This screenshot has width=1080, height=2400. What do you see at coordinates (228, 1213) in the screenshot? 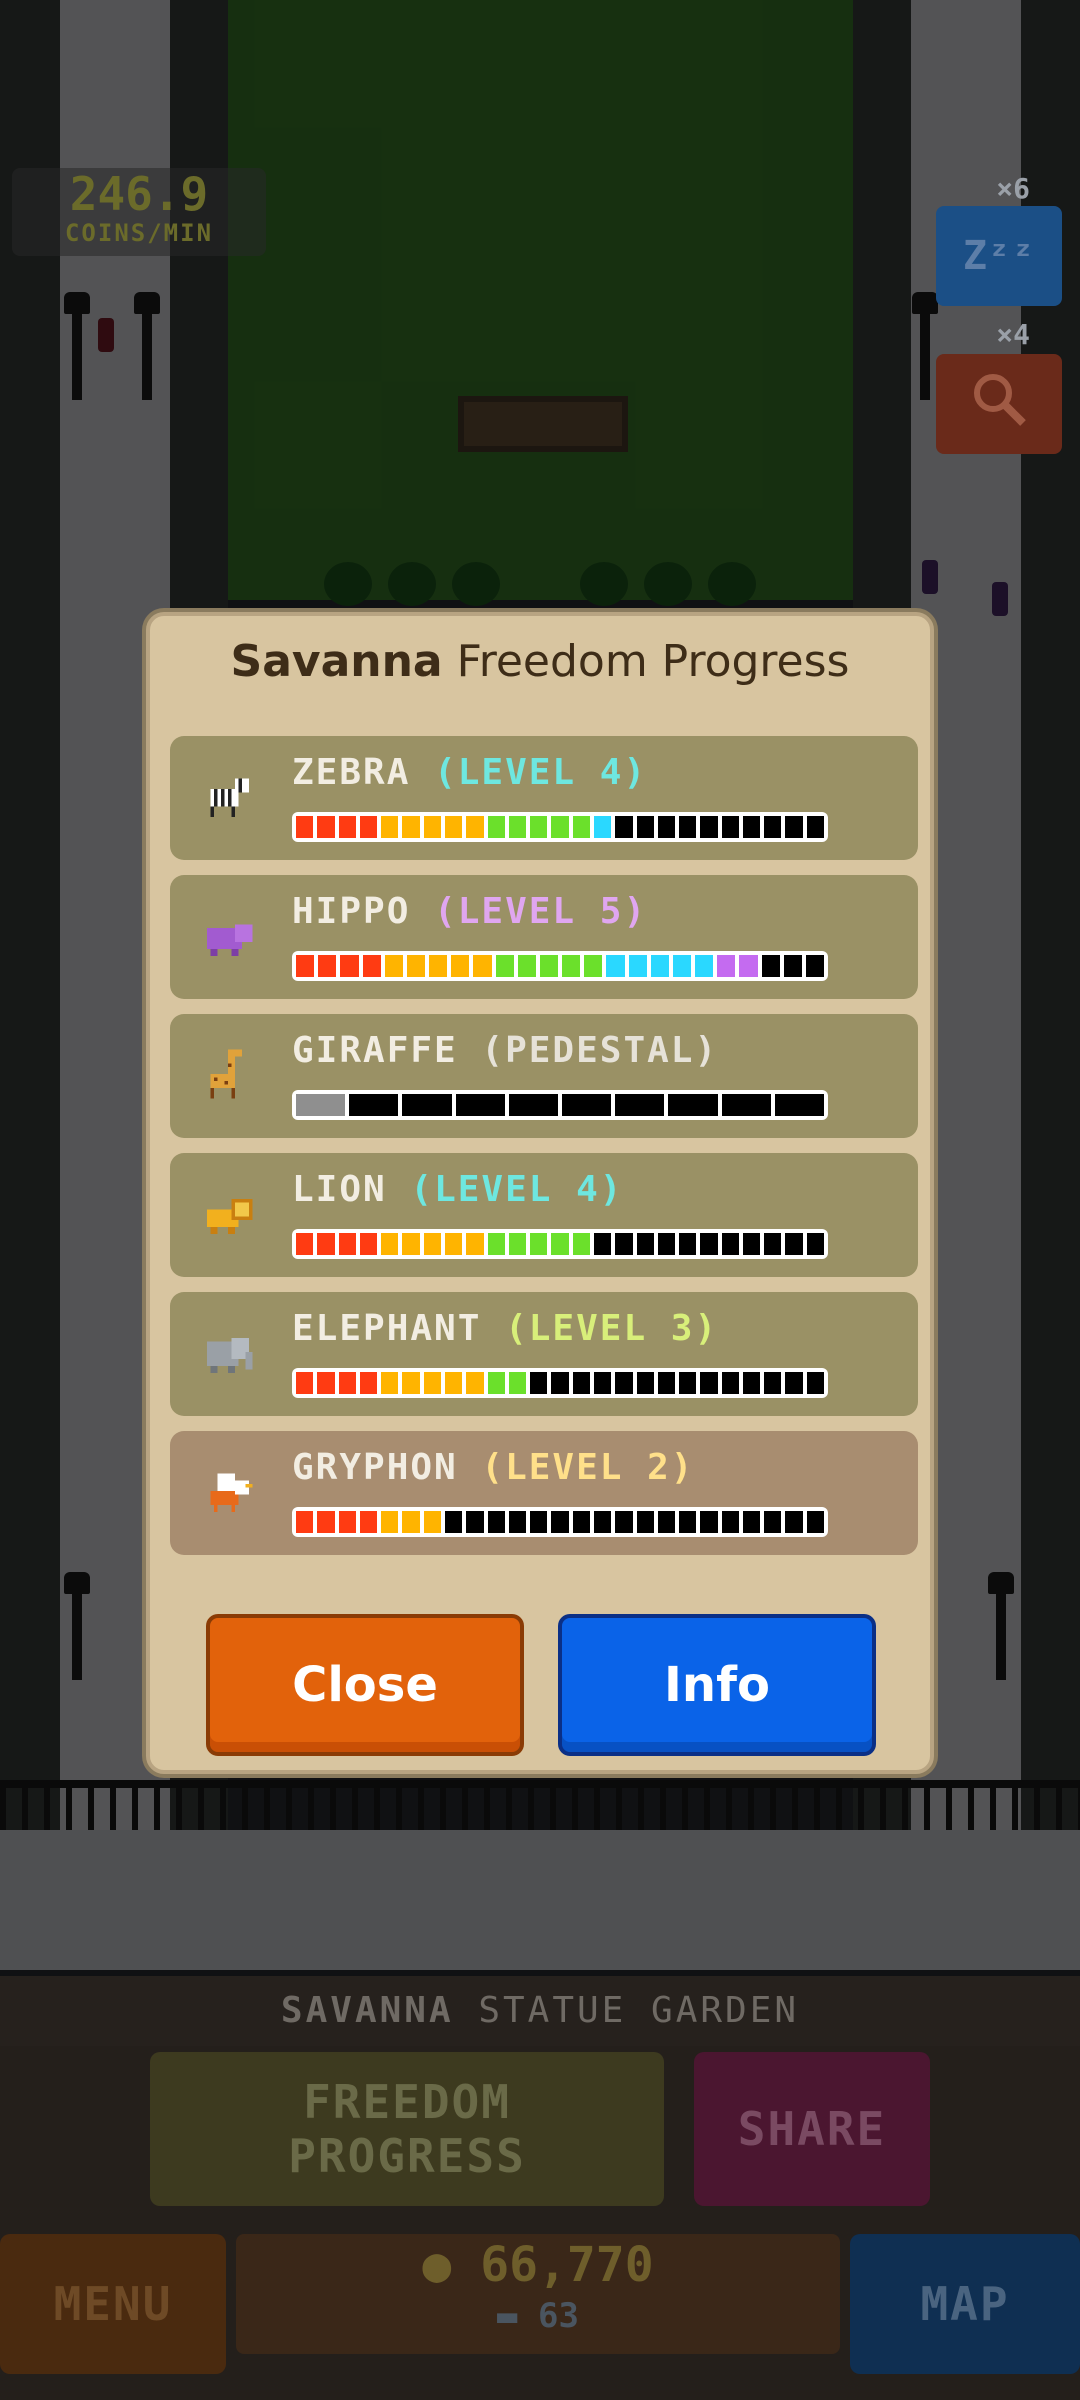
I see `lion-icon` at bounding box center [228, 1213].